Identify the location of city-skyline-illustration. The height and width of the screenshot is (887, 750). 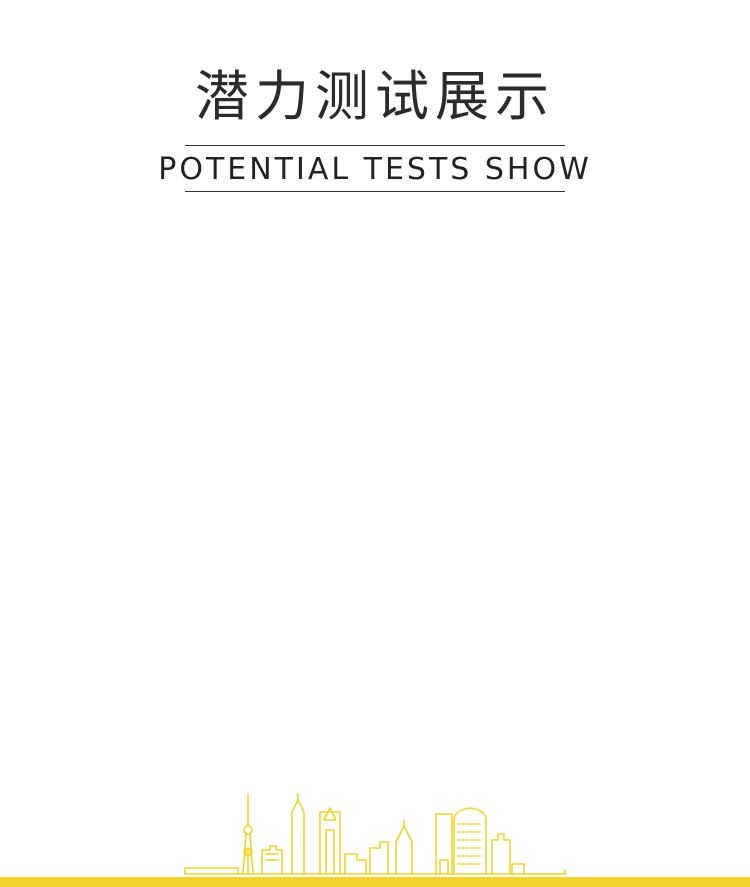
(375, 834).